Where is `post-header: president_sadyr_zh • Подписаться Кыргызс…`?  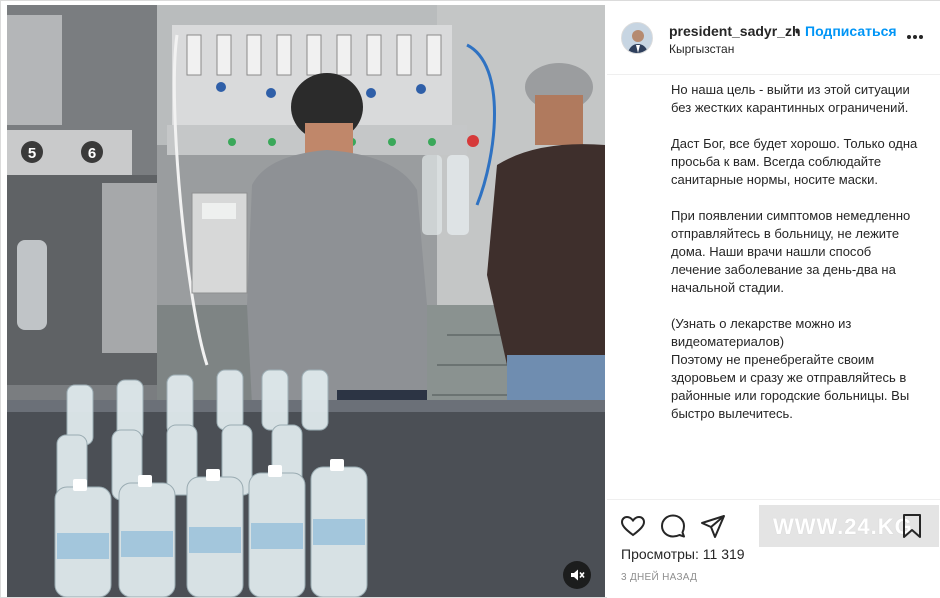
post-header: president_sadyr_zh • Подписаться Кыргызс… is located at coordinates (773, 38).